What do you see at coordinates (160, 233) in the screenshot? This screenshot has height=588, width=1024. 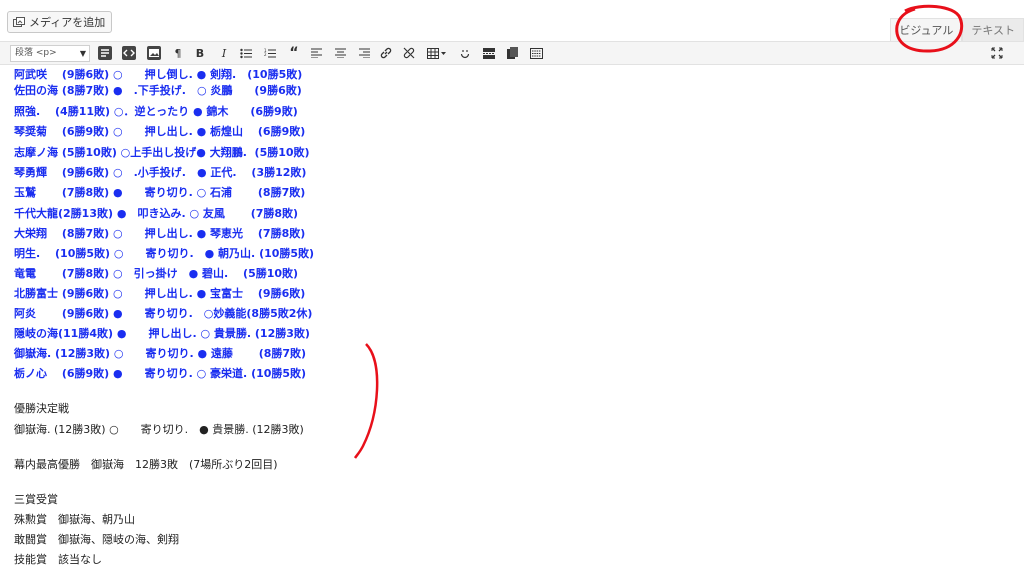 I see `bout-line: 大栄翔 (8勝7敗) ○ 押し出し. ● 琴恵光 (7勝8敗)` at bounding box center [160, 233].